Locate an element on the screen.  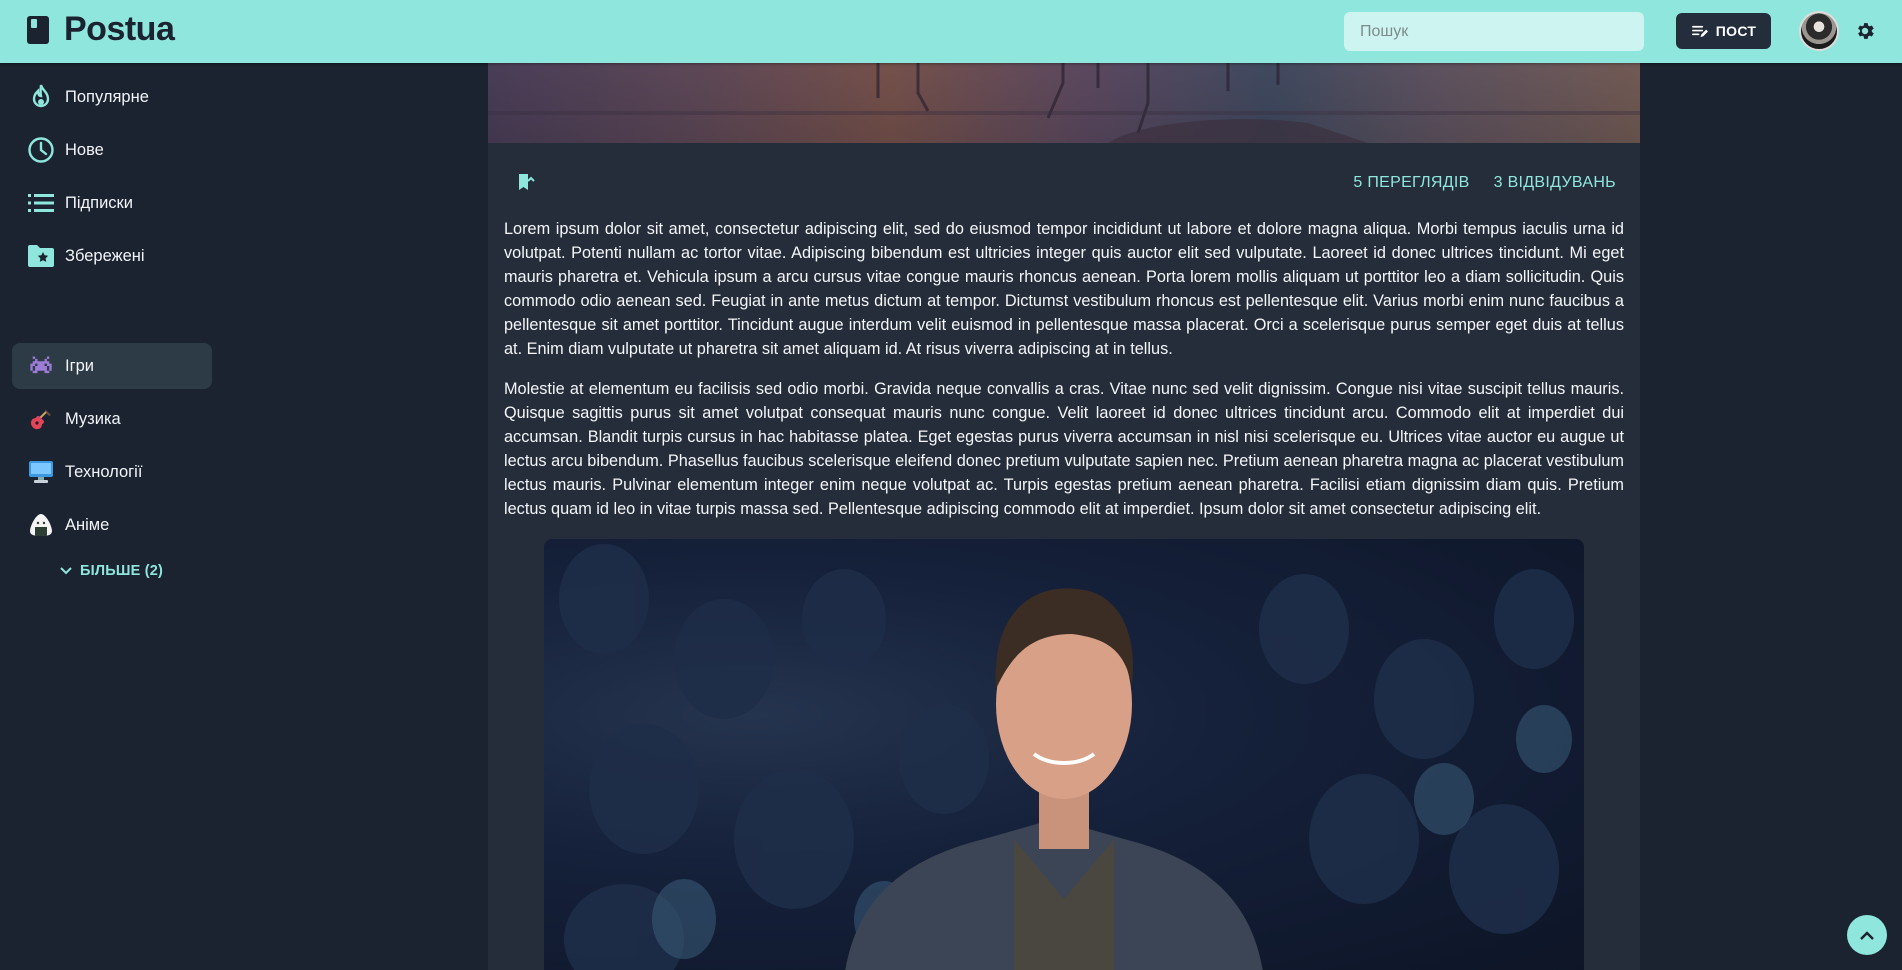
sidebar-item-label: Технології is located at coordinates (104, 471).